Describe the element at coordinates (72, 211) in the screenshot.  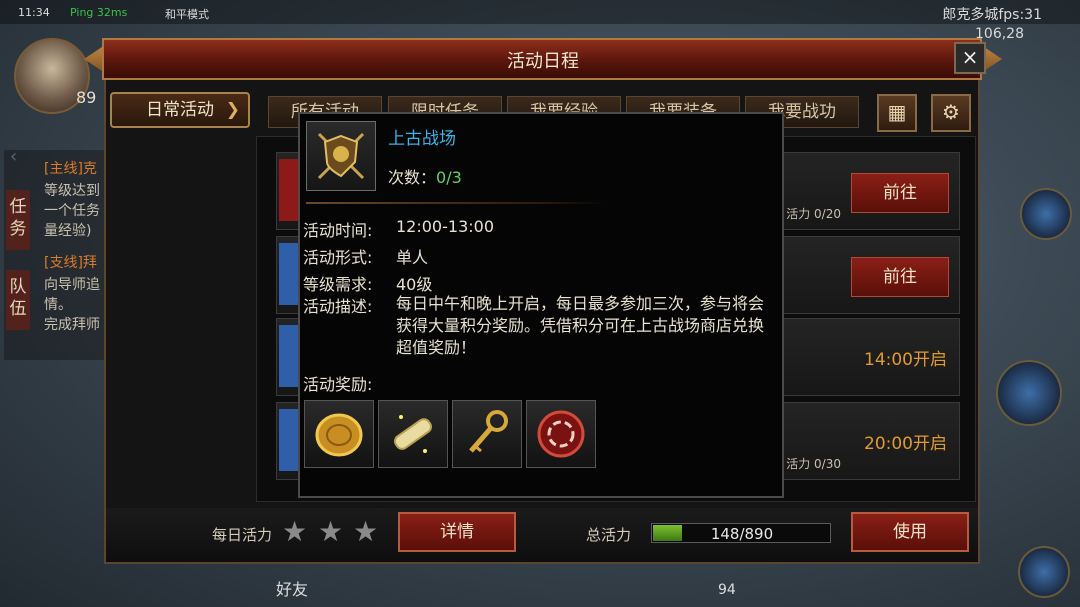
I see `quest-line: 一个任务` at that location.